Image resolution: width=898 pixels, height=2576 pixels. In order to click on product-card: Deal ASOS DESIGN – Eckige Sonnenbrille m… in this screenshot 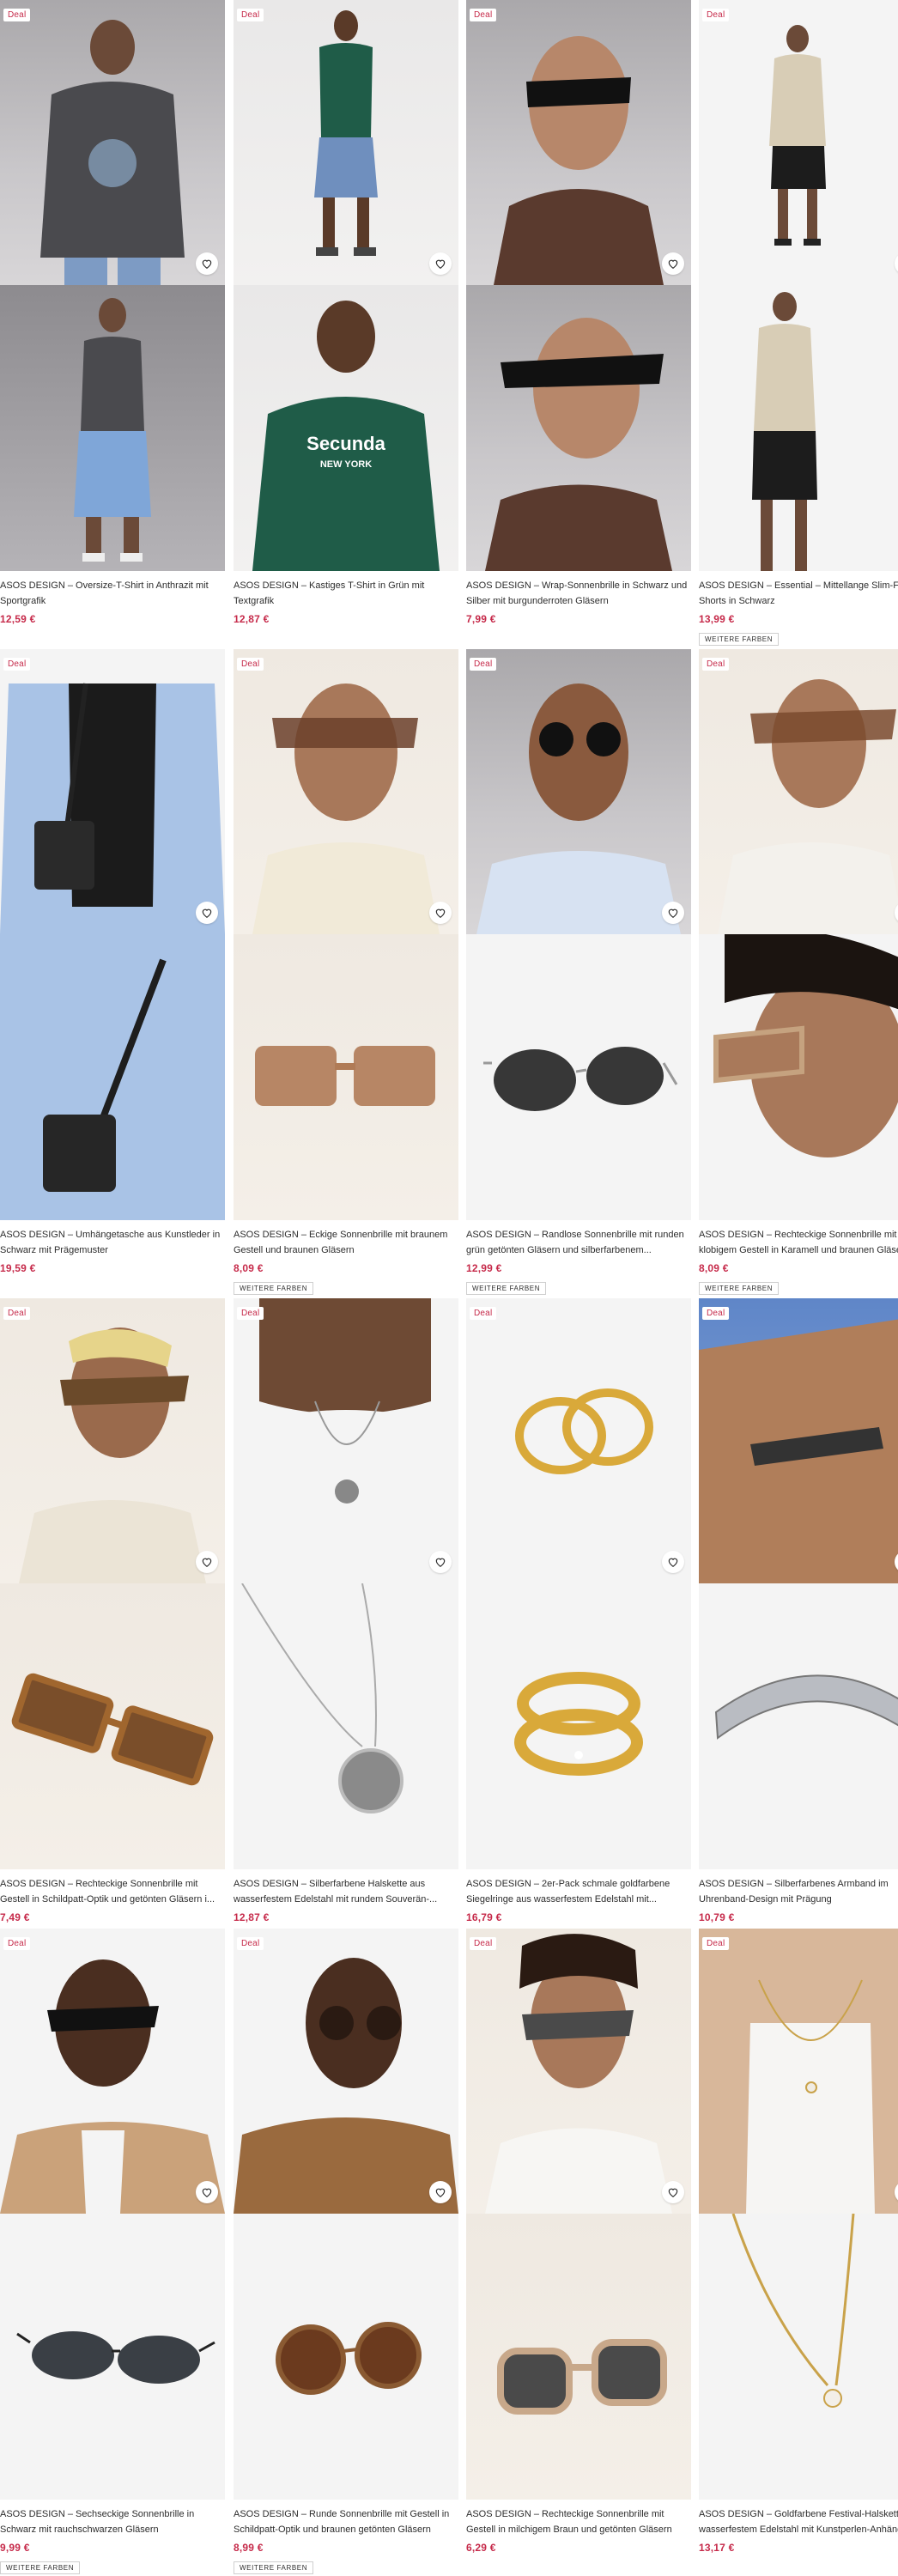, I will do `click(346, 973)`.